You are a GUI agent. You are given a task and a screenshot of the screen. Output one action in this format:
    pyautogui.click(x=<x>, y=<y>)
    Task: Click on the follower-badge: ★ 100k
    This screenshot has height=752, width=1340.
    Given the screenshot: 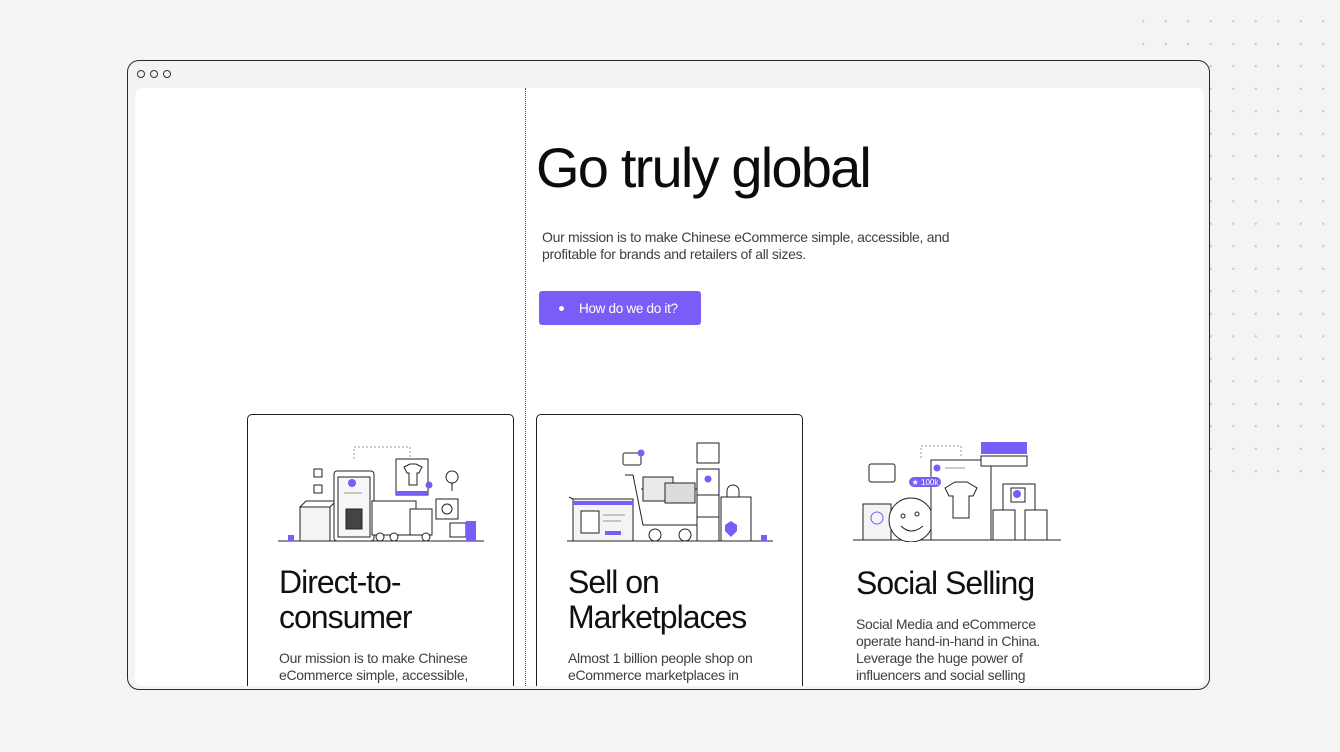 What is the action you would take?
    pyautogui.click(x=926, y=482)
    